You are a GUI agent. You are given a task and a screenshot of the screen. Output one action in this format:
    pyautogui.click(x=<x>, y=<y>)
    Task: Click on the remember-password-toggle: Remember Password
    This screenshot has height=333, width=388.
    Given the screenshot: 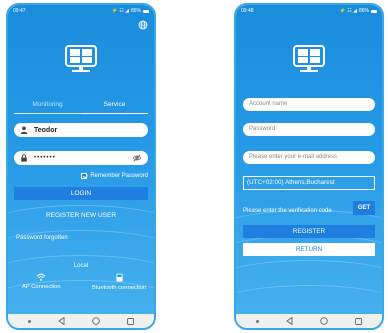 What is the action you would take?
    pyautogui.click(x=114, y=176)
    